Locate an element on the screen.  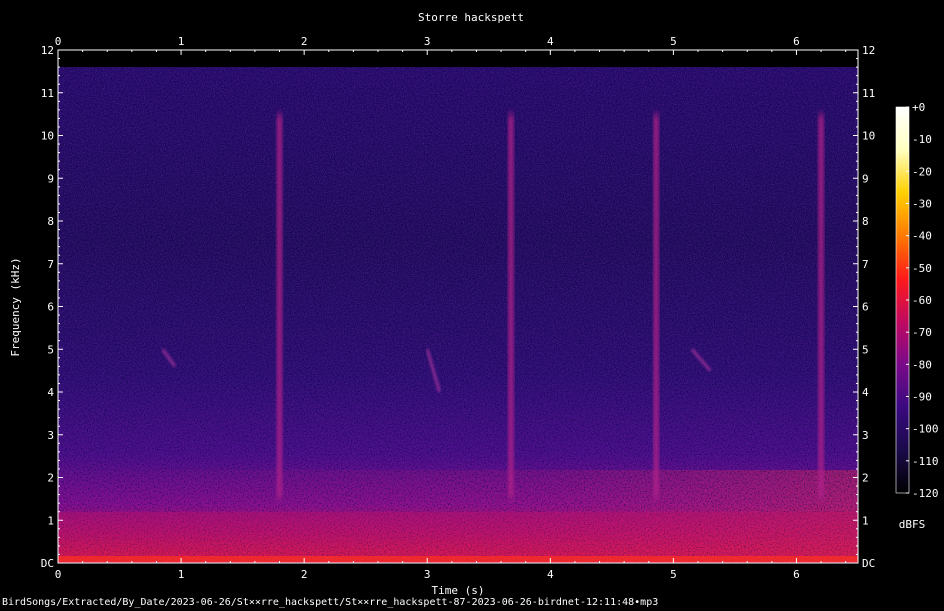
y-tick-label-left: 9 is located at coordinates (50, 178).